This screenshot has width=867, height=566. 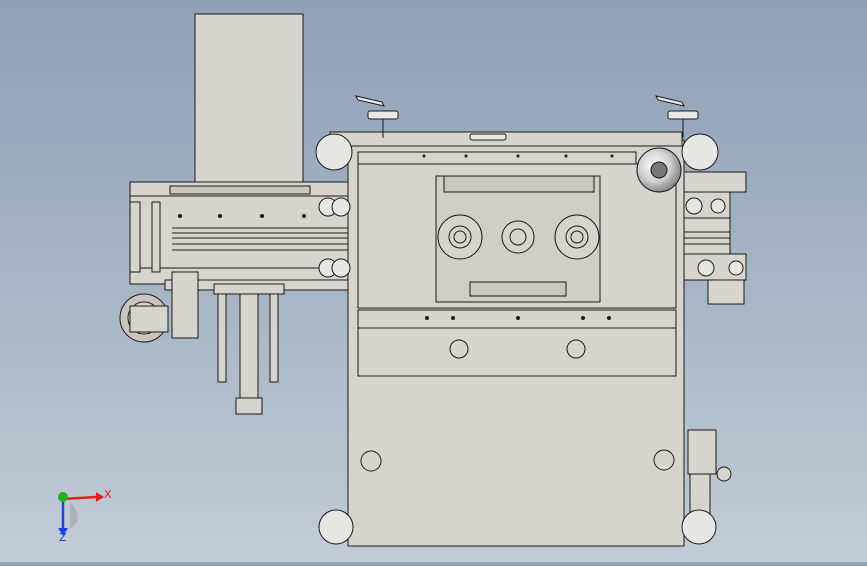 What do you see at coordinates (241, 236) in the screenshot?
I see `left-conveyor-arm` at bounding box center [241, 236].